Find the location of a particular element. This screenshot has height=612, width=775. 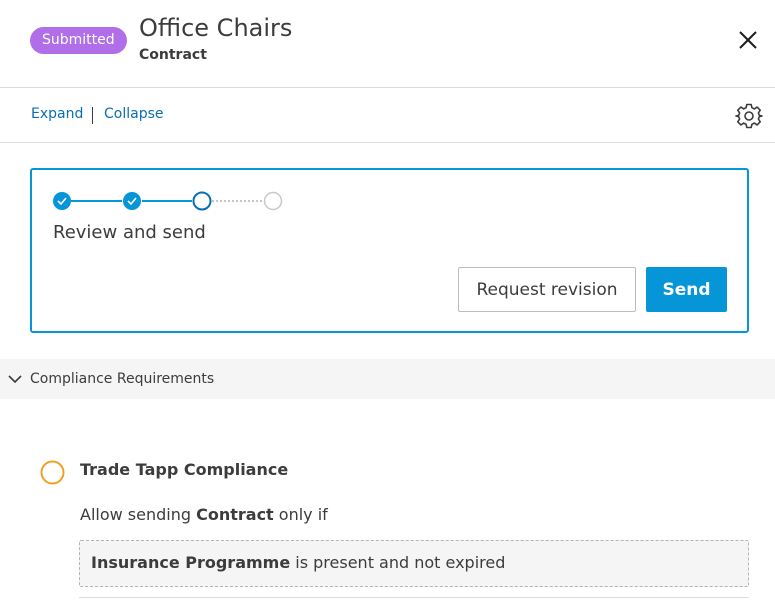

step-upcoming-icon is located at coordinates (273, 201).